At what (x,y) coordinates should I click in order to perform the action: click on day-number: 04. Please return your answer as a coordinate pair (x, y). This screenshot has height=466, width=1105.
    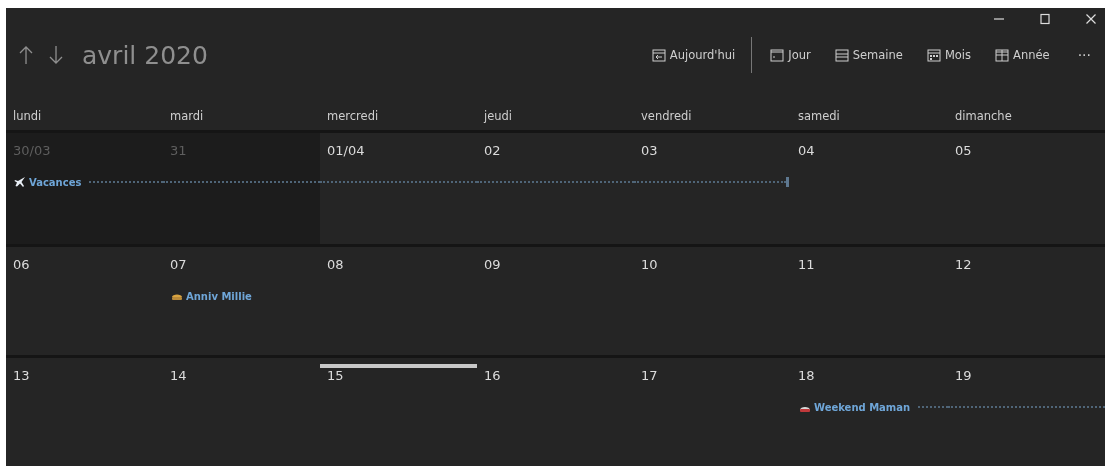
    Looking at the image, I should click on (806, 150).